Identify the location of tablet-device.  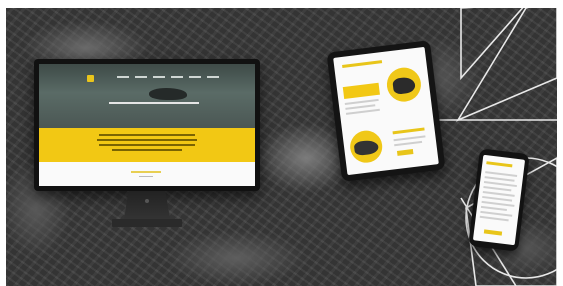
(386, 111).